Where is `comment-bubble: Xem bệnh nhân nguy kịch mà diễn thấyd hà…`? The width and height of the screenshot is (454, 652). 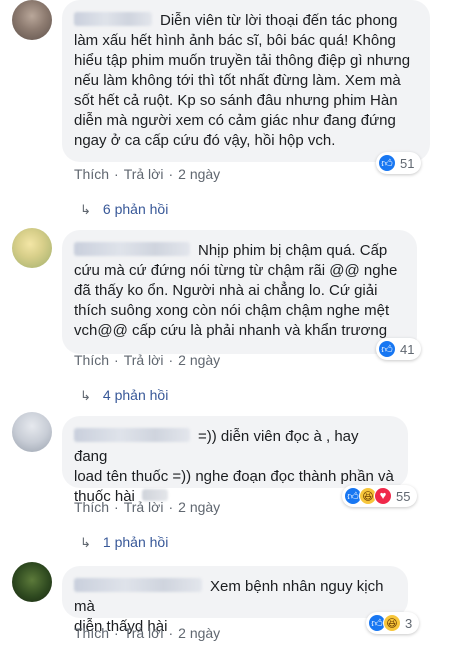 comment-bubble: Xem bệnh nhân nguy kịch mà diễn thấyd hà… is located at coordinates (235, 600).